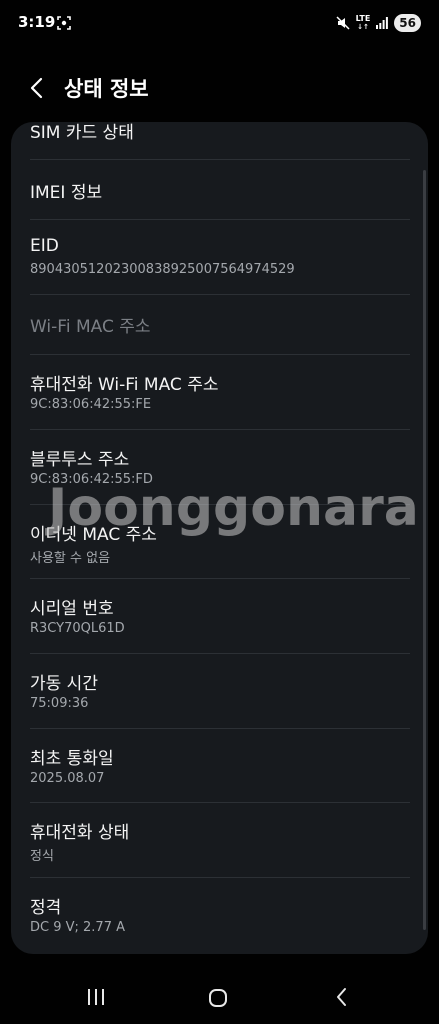 Image resolution: width=439 pixels, height=1024 pixels. Describe the element at coordinates (219, 324) in the screenshot. I see `list-item-wifi-mac: Wi-Fi MAC 주소` at that location.